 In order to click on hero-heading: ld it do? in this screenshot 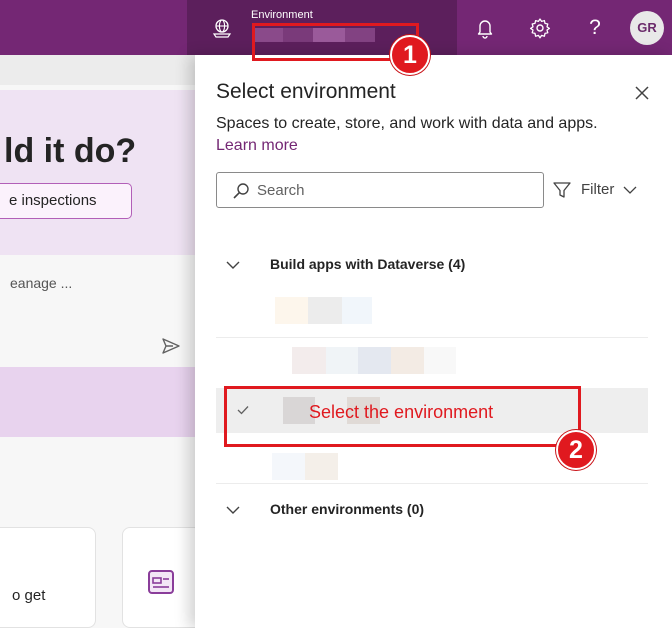, I will do `click(70, 151)`.